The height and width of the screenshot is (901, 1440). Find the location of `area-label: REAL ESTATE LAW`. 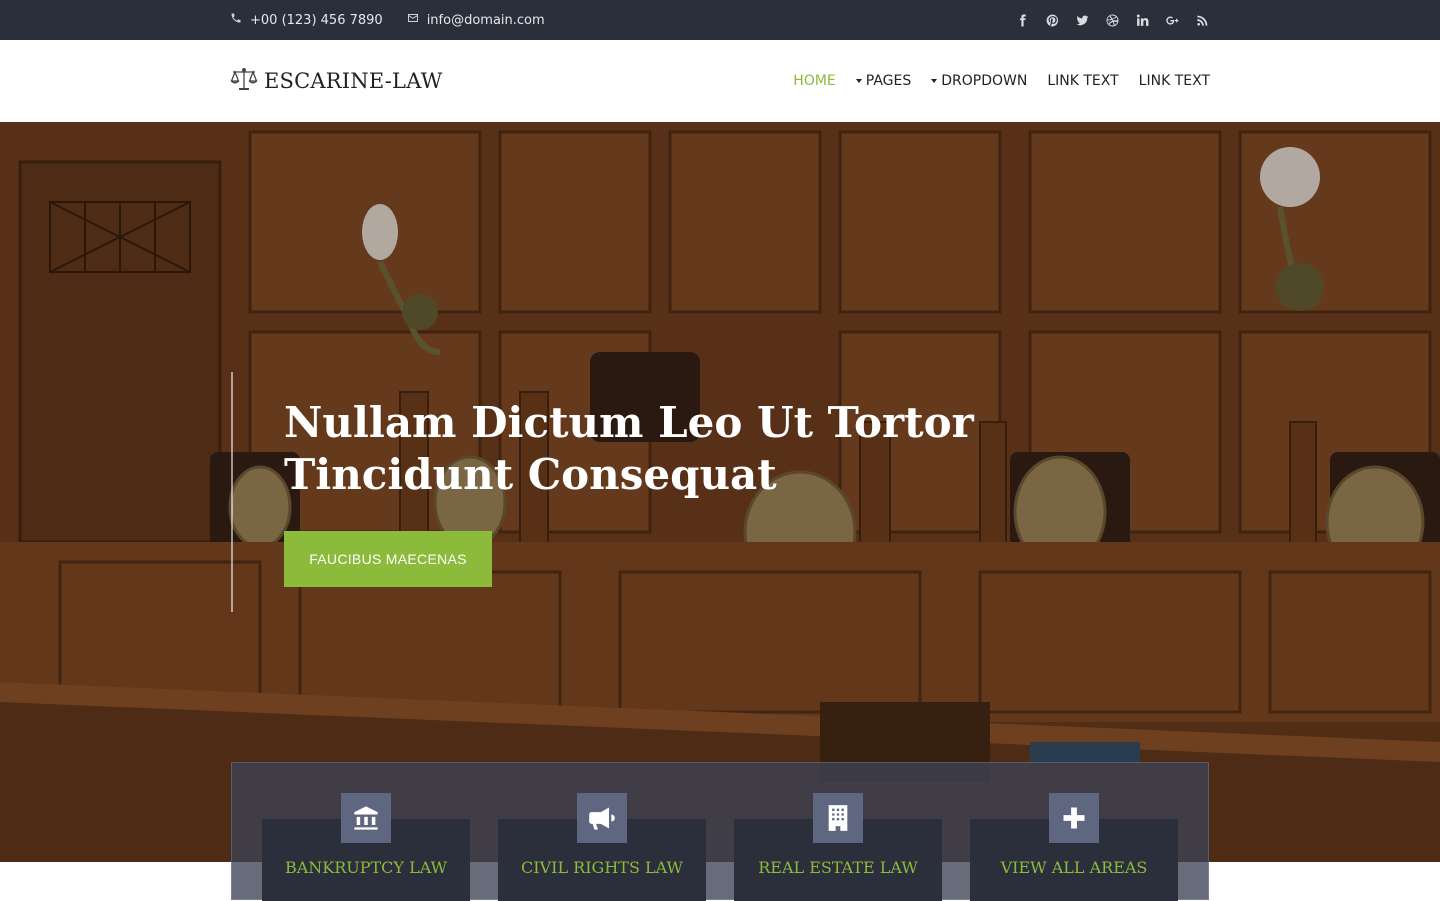

area-label: REAL ESTATE LAW is located at coordinates (838, 867).